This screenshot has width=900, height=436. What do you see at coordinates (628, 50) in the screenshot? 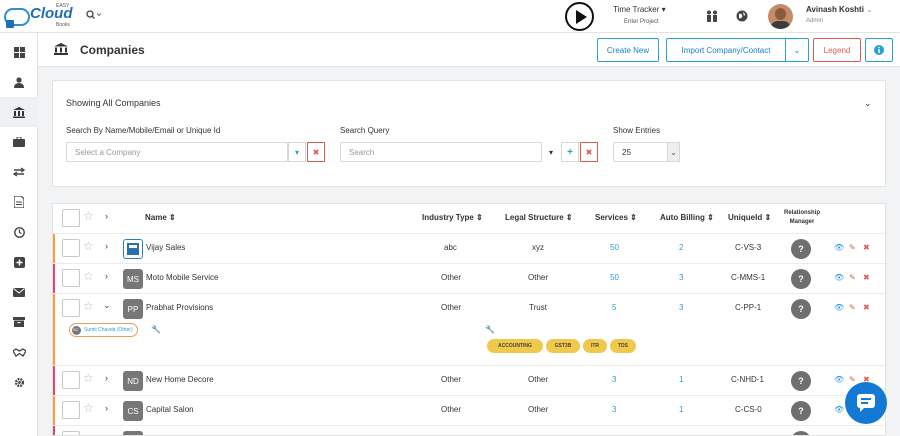
I see `create-new-button: Create New` at bounding box center [628, 50].